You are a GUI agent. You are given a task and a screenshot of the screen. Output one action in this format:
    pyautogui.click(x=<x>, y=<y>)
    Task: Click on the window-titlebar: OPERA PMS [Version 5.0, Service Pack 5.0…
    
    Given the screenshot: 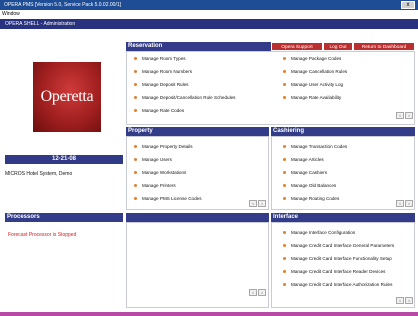 What is the action you would take?
    pyautogui.click(x=209, y=5)
    